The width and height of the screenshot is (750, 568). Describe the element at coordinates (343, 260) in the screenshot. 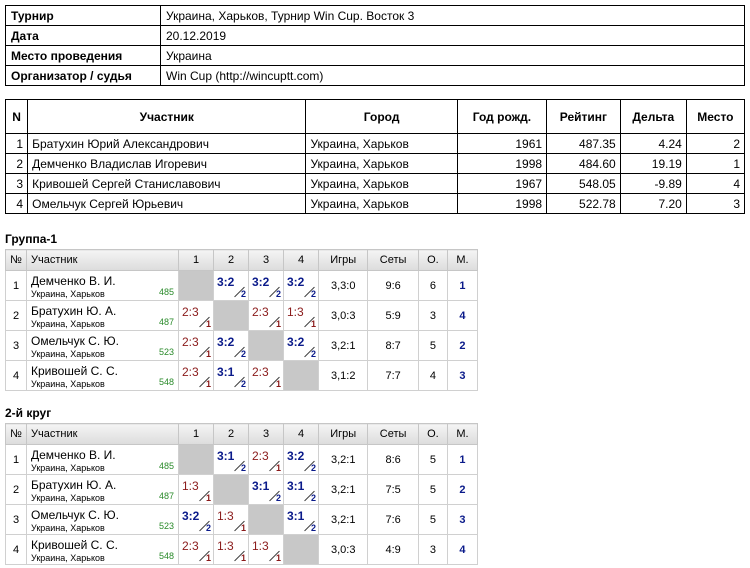

I see `column-header: Игры` at that location.